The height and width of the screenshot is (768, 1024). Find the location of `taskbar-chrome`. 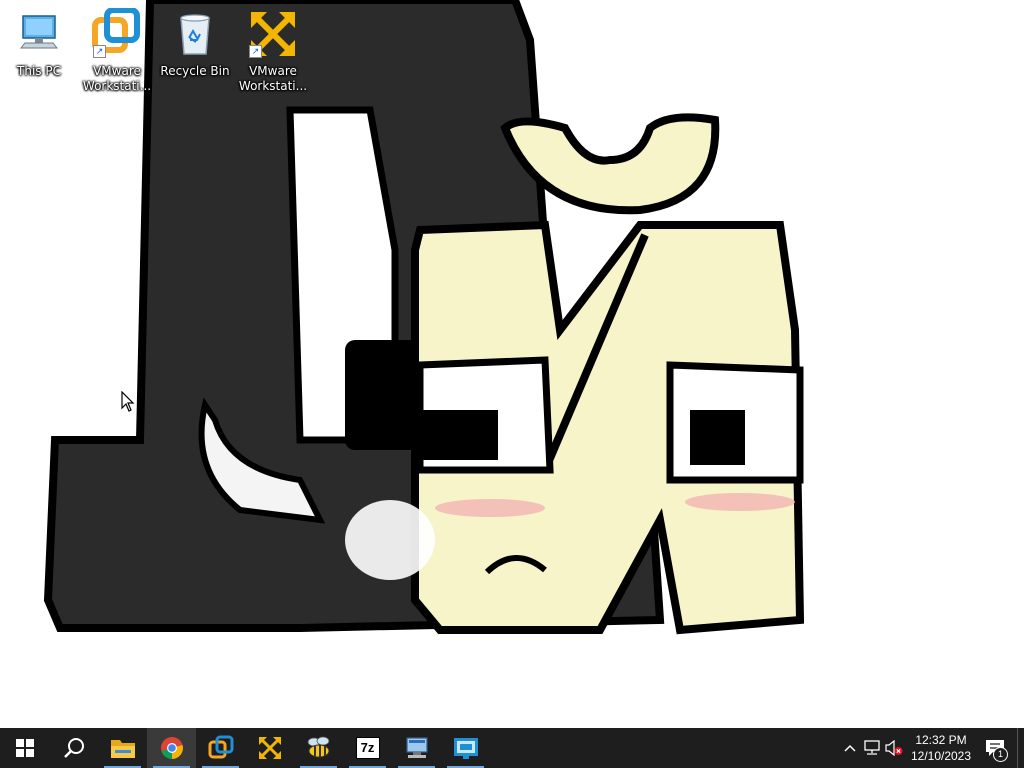

taskbar-chrome is located at coordinates (171, 748).